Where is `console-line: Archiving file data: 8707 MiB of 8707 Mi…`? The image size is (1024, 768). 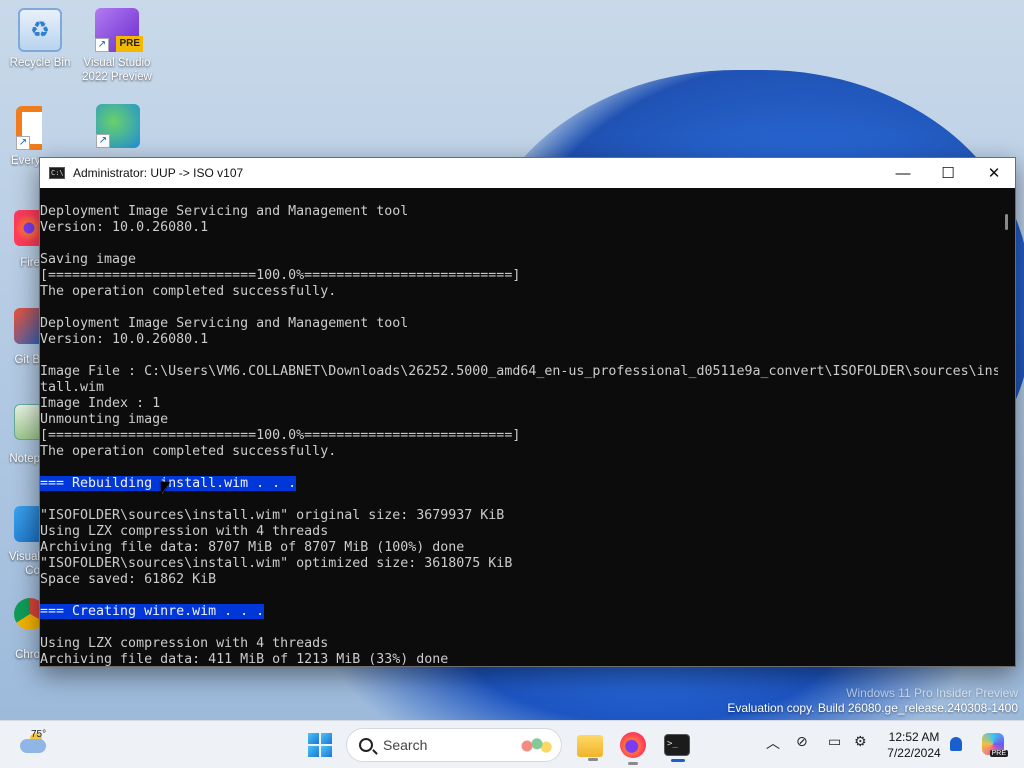
console-line: Archiving file data: 8707 MiB of 8707 Mi… is located at coordinates (252, 547).